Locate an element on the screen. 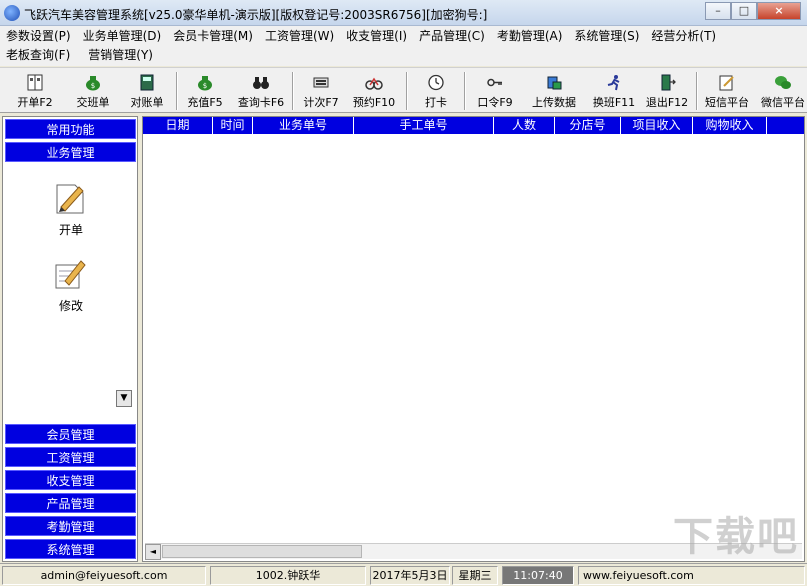  edit-icon is located at coordinates (70, 274).